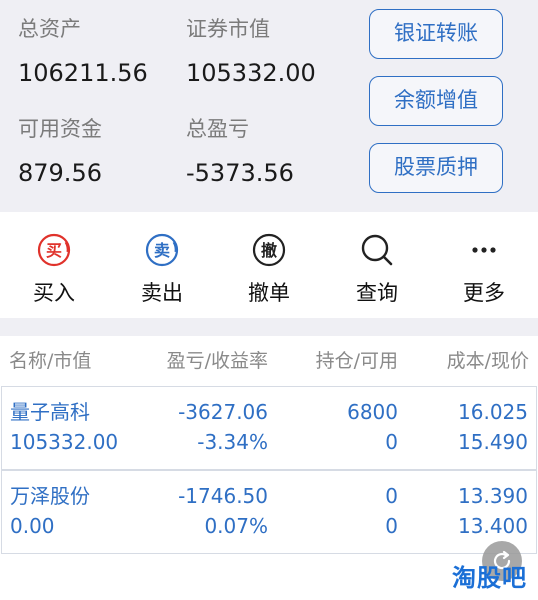 This screenshot has width=538, height=600. What do you see at coordinates (377, 250) in the screenshot?
I see `search-icon` at bounding box center [377, 250].